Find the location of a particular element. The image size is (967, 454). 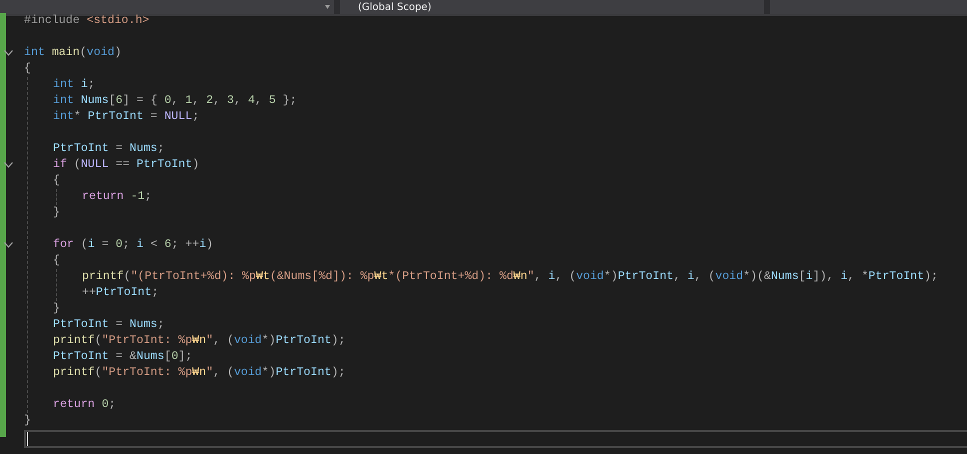

code-line: for (i = 0; i < 6; ++i) is located at coordinates (133, 245).